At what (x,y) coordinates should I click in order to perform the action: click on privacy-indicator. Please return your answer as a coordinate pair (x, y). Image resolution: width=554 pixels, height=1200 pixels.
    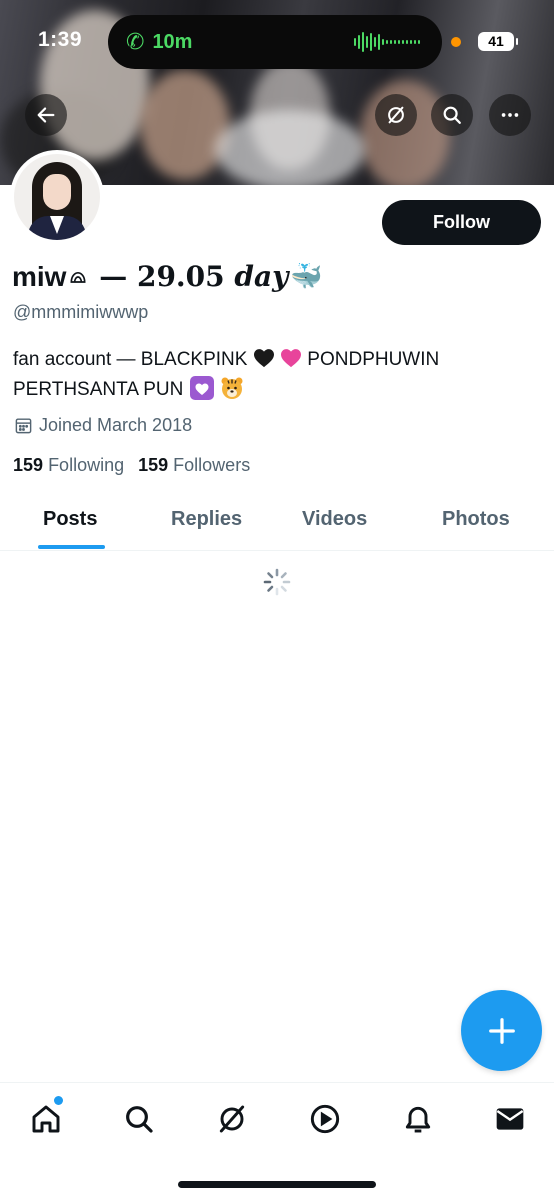
    Looking at the image, I should click on (456, 42).